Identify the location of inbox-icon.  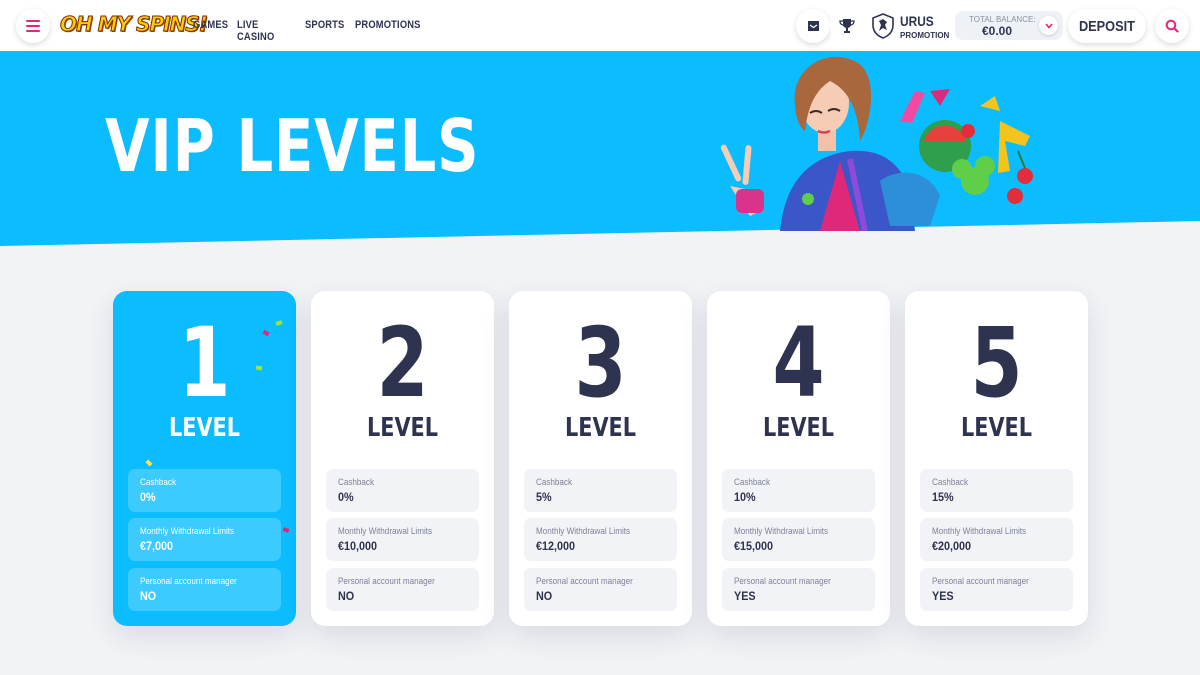
(813, 26).